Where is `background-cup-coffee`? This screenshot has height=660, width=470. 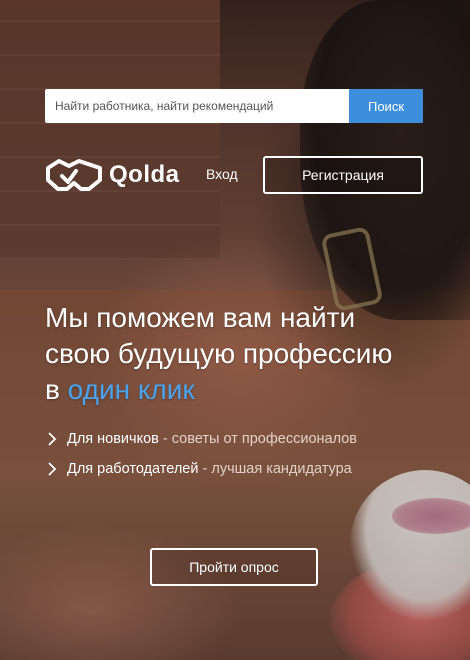
background-cup-coffee is located at coordinates (431, 516).